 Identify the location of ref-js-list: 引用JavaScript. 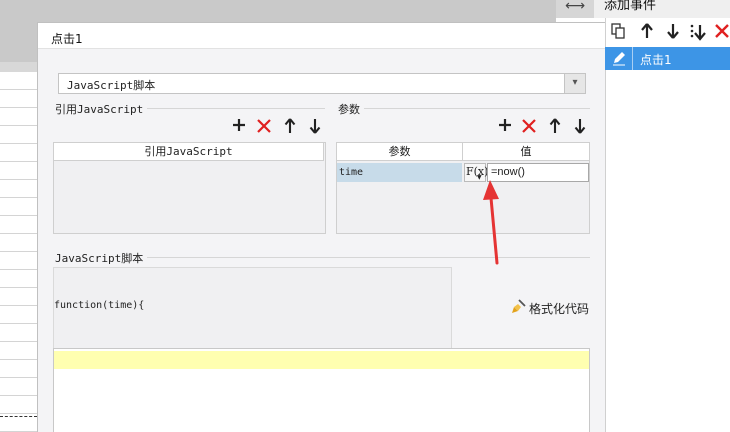
(189, 188).